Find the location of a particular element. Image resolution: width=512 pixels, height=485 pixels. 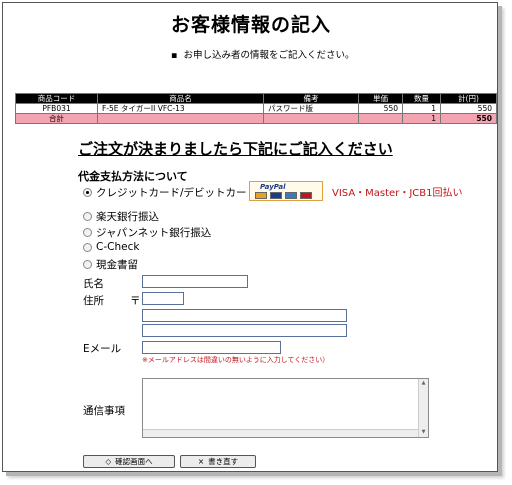

payment-option-cash: 現金書留 is located at coordinates (110, 264).